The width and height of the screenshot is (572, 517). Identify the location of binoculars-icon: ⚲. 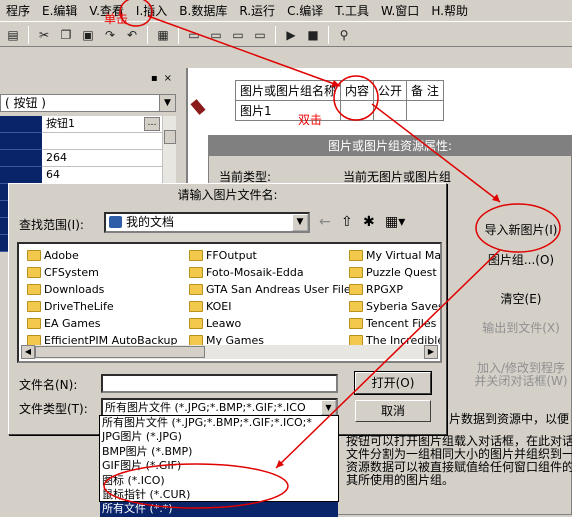
(344, 35).